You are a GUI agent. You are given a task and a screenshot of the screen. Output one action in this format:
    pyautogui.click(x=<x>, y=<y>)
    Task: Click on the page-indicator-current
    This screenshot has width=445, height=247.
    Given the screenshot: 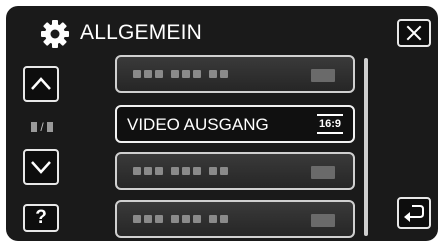 What is the action you would take?
    pyautogui.click(x=34, y=127)
    